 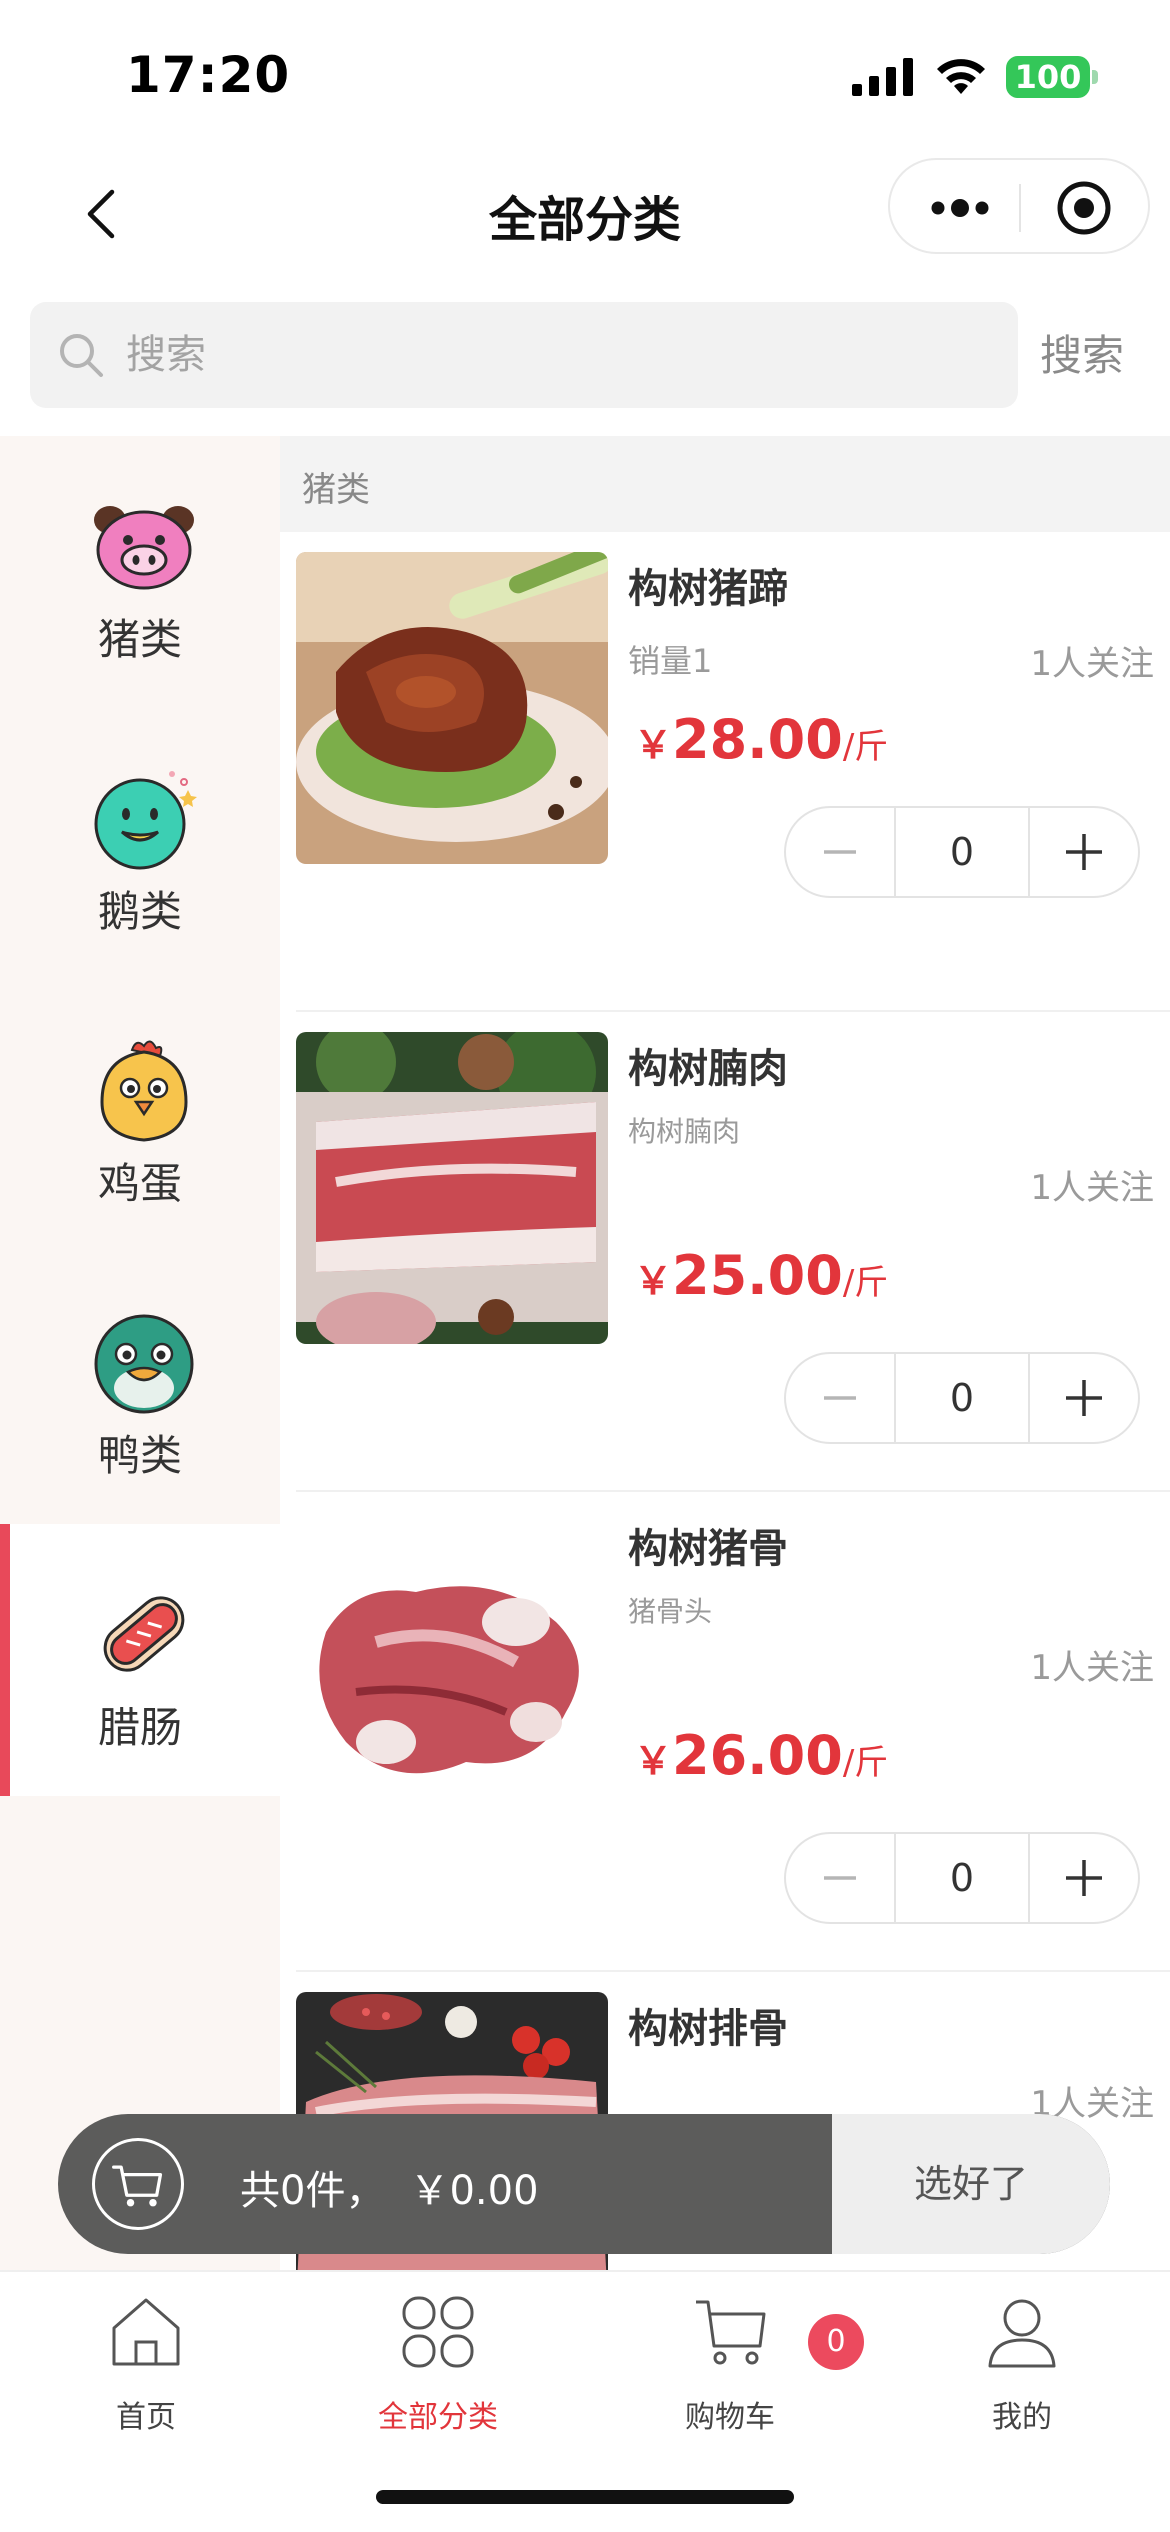 I want to click on sidebar-item-sausage: 腊肠, so click(x=140, y=1660).